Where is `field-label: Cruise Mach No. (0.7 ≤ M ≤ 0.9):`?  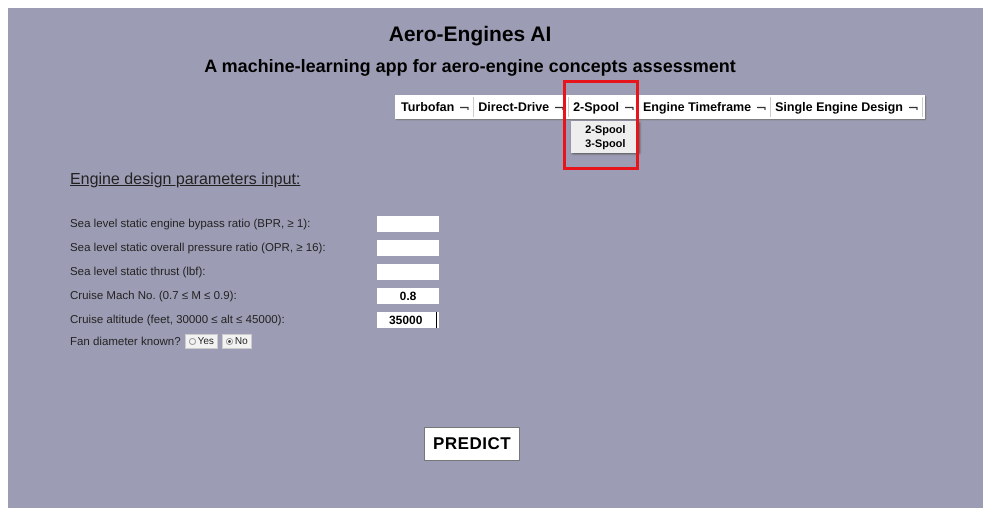
field-label: Cruise Mach No. (0.7 ≤ M ≤ 0.9): is located at coordinates (154, 296).